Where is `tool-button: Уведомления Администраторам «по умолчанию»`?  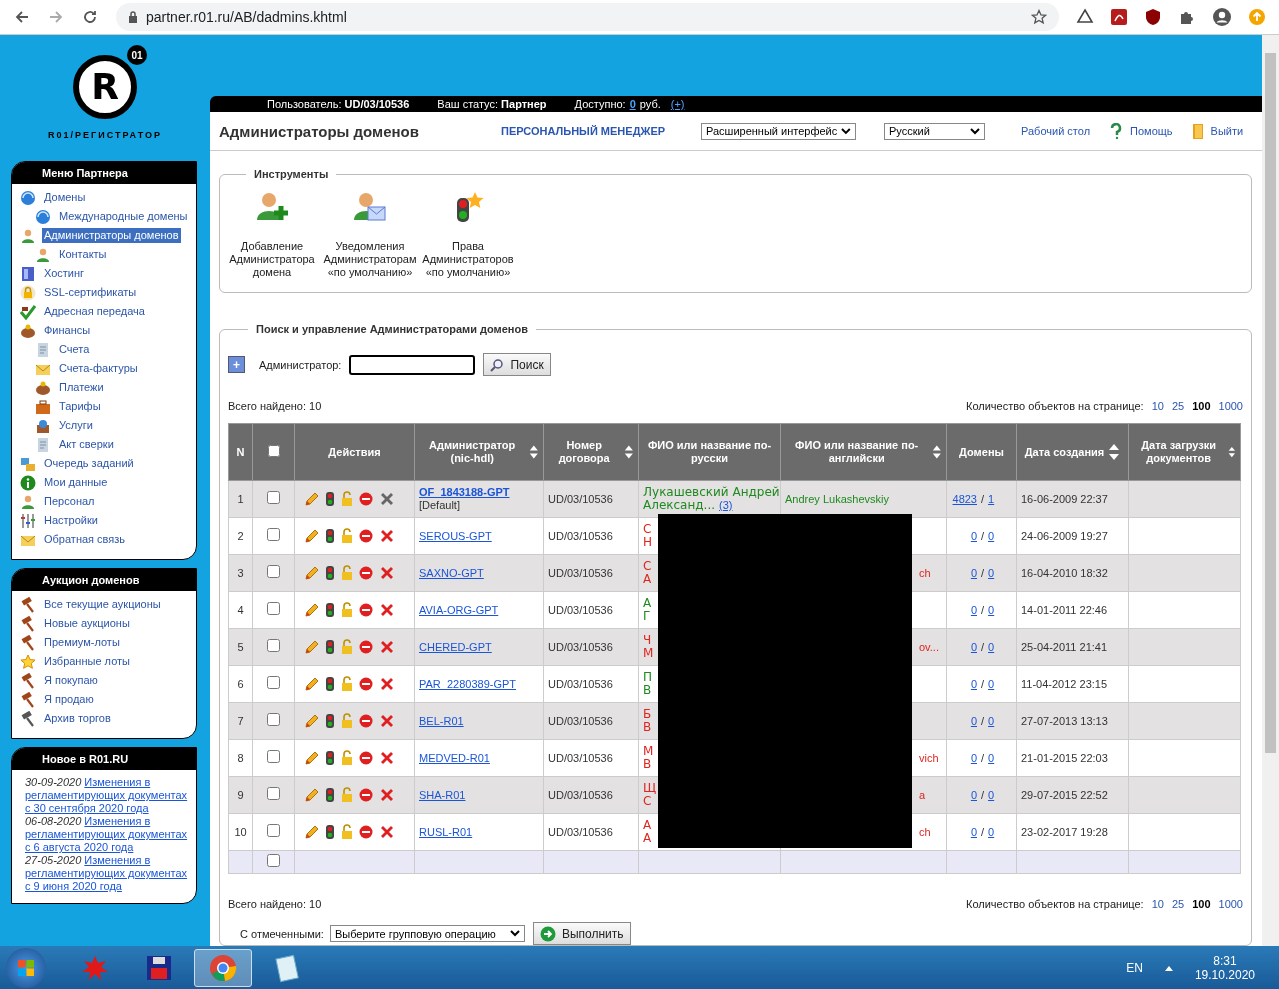
tool-button: Уведомления Администраторам «по умолчанию» is located at coordinates (370, 235).